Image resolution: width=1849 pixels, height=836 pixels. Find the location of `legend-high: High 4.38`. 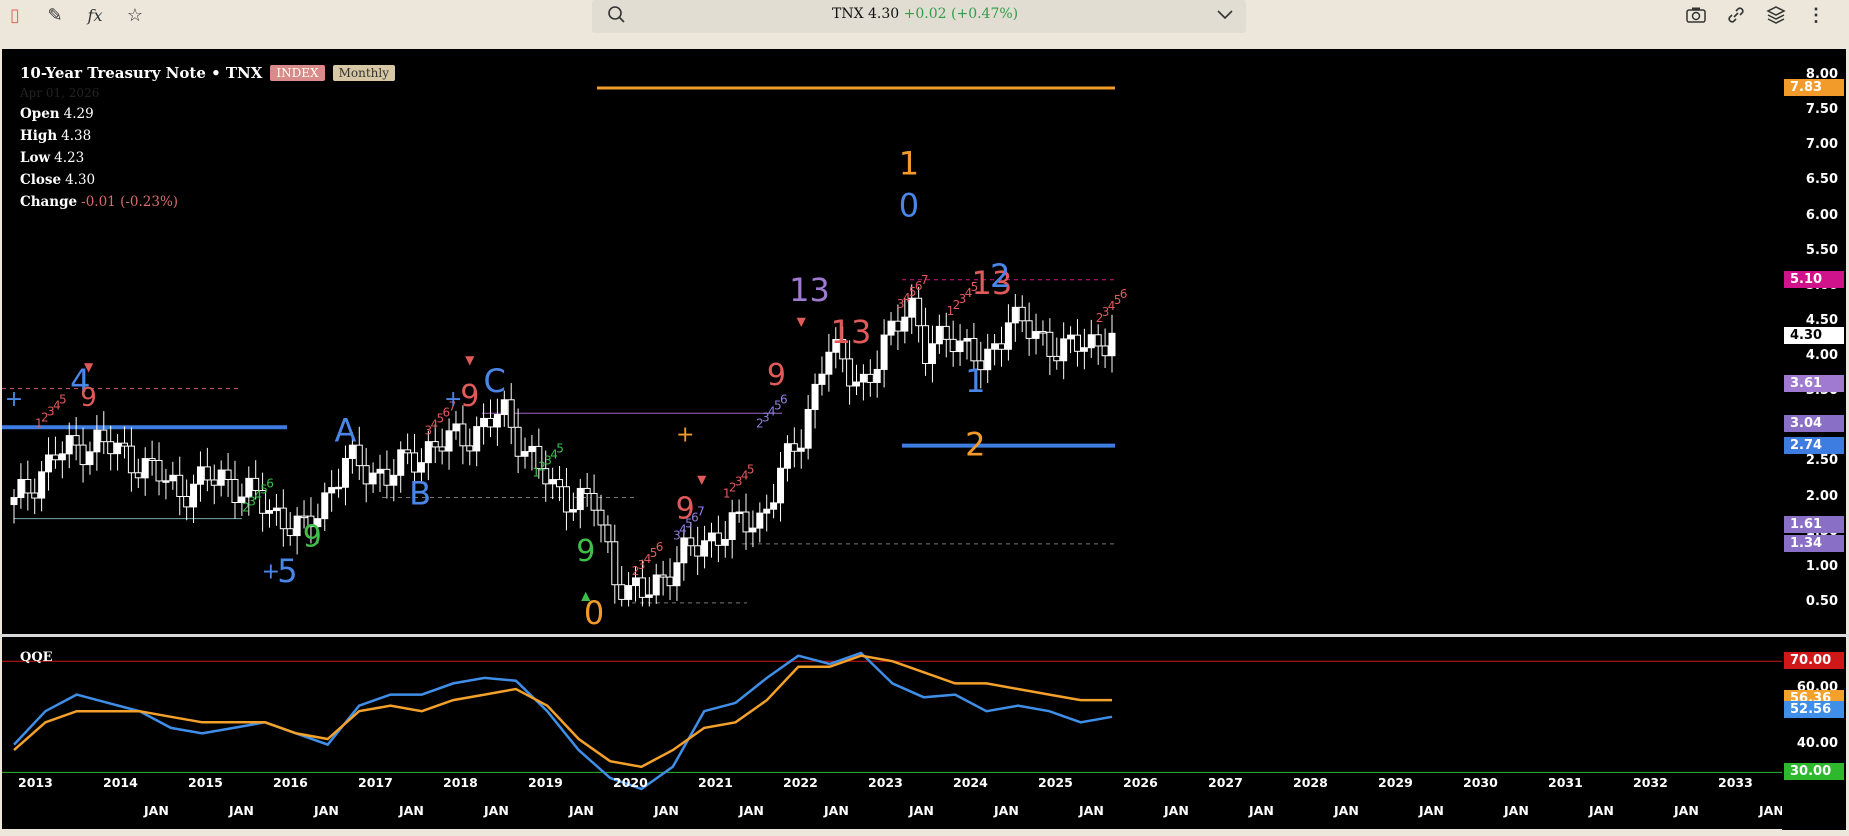

legend-high: High 4.38 is located at coordinates (56, 136).